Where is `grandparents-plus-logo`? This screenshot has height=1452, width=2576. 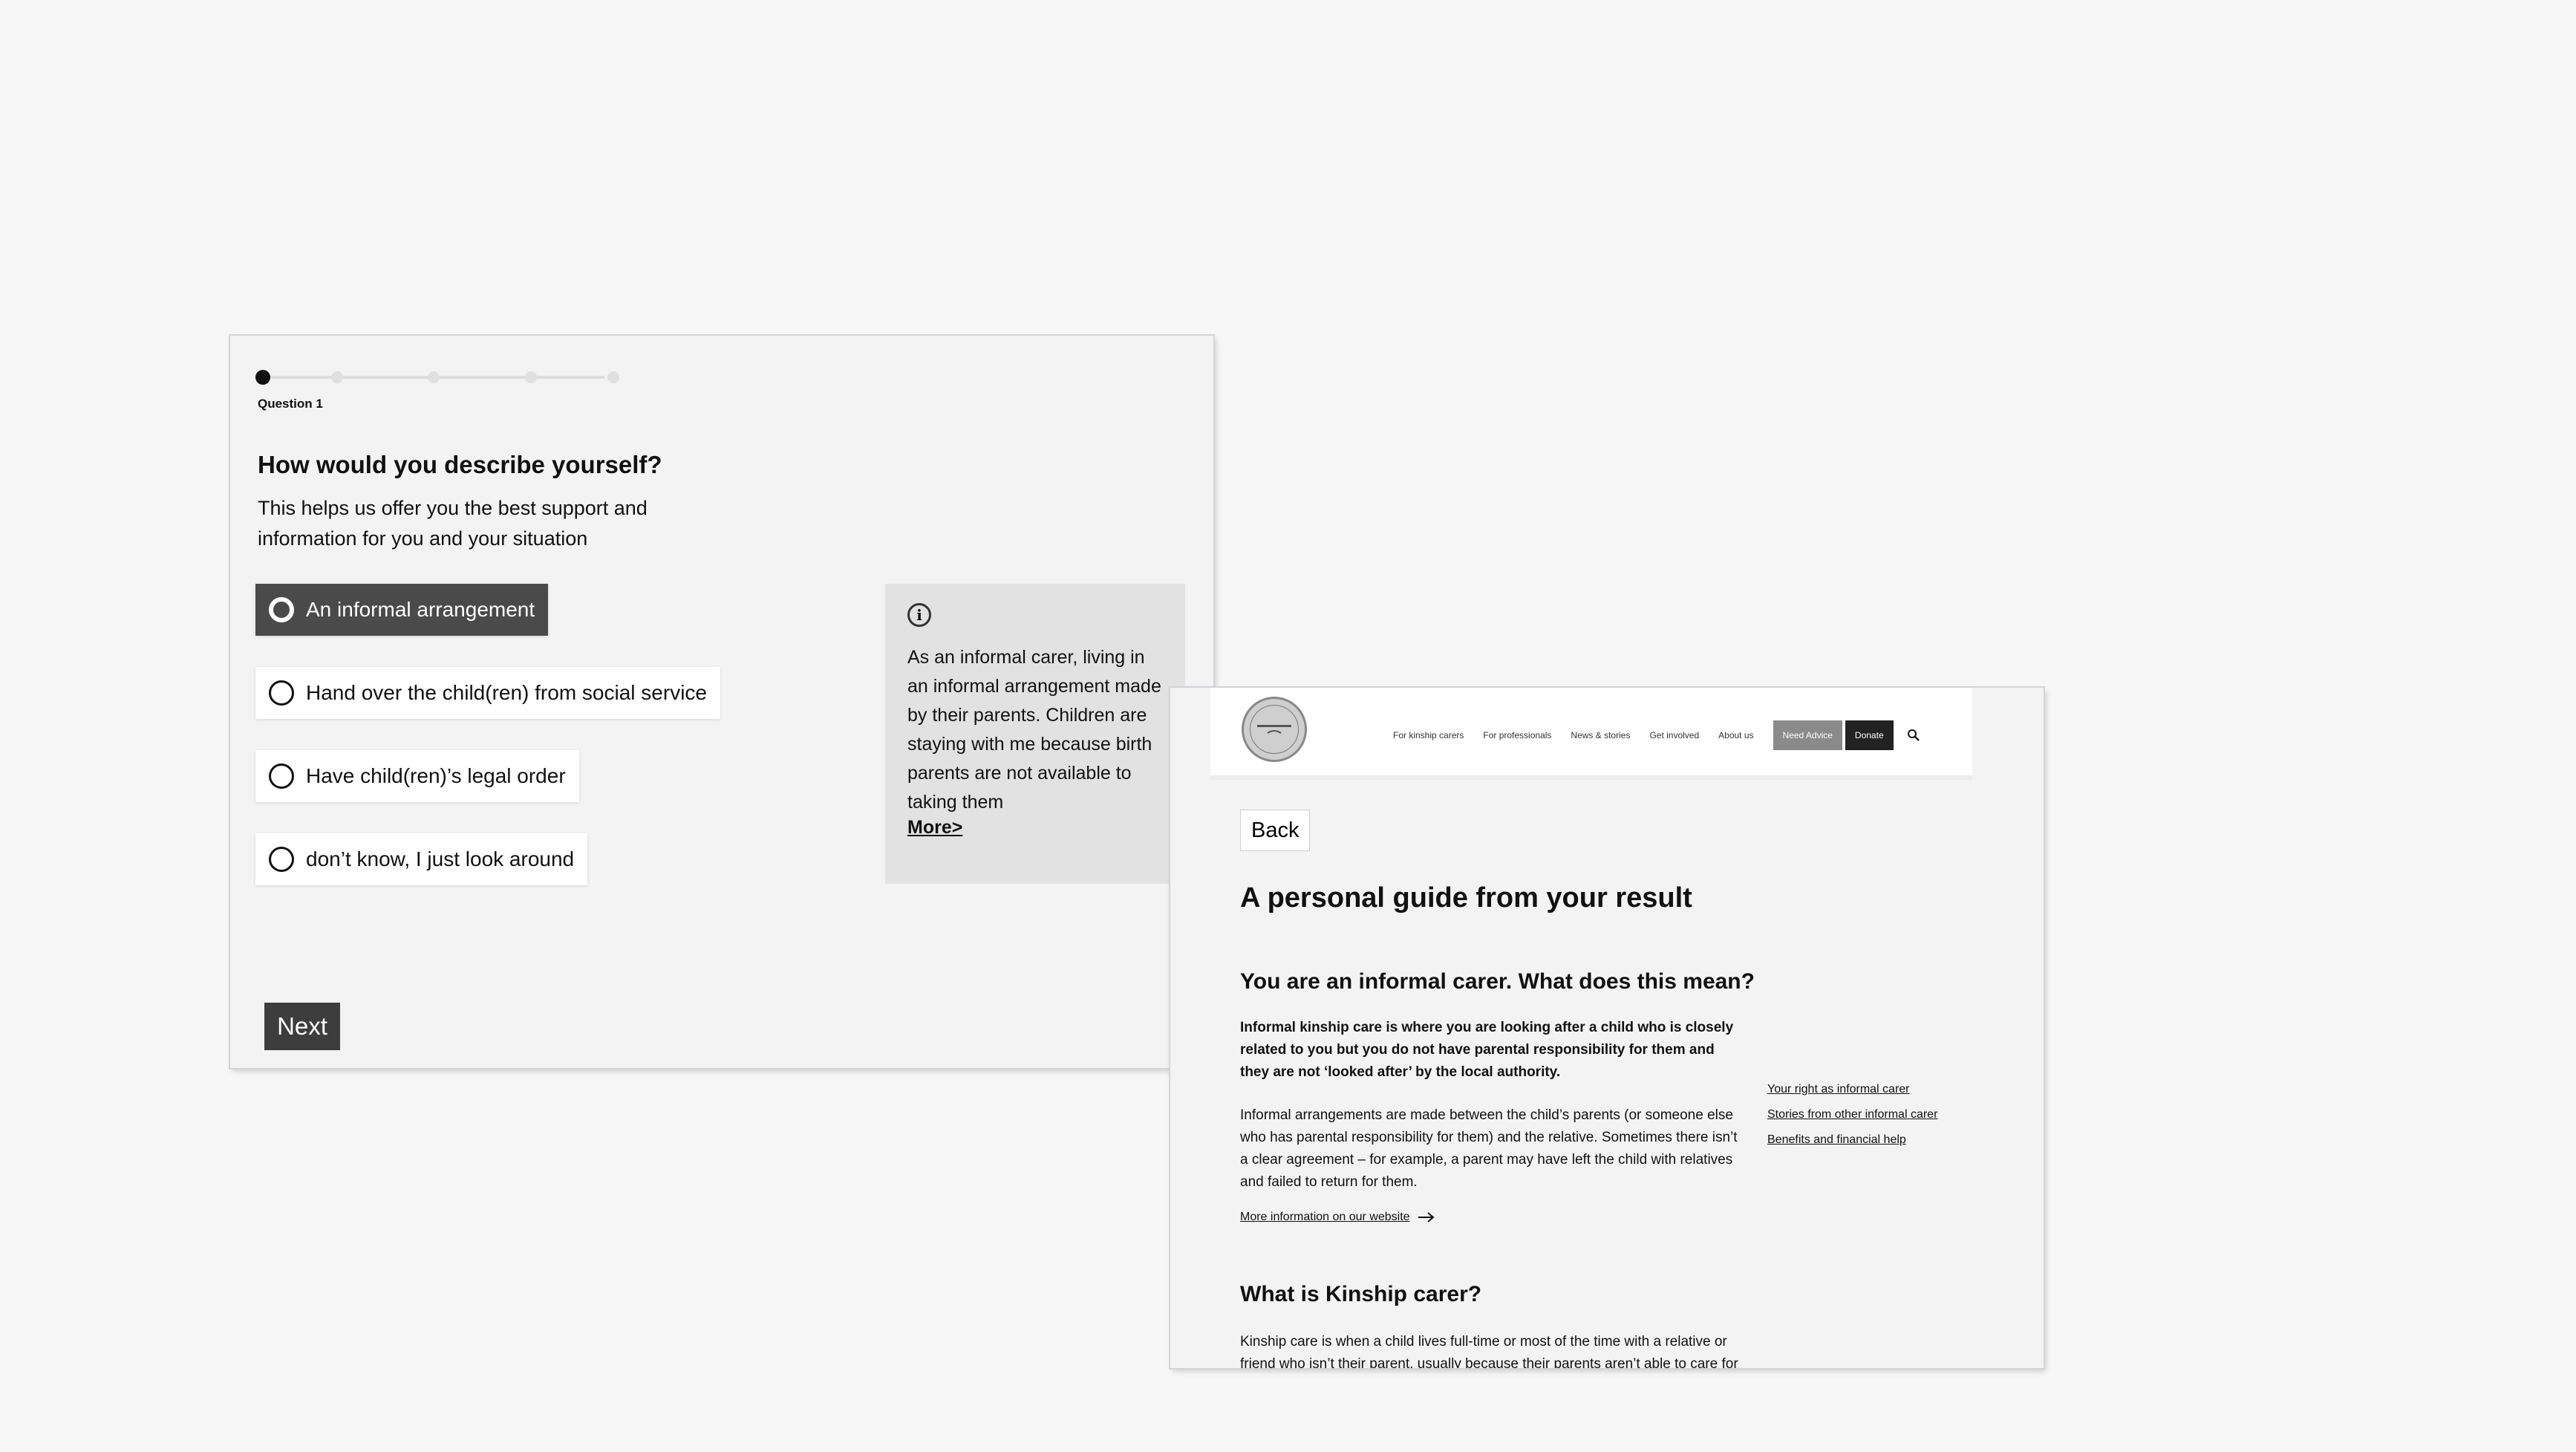 grandparents-plus-logo is located at coordinates (1274, 729).